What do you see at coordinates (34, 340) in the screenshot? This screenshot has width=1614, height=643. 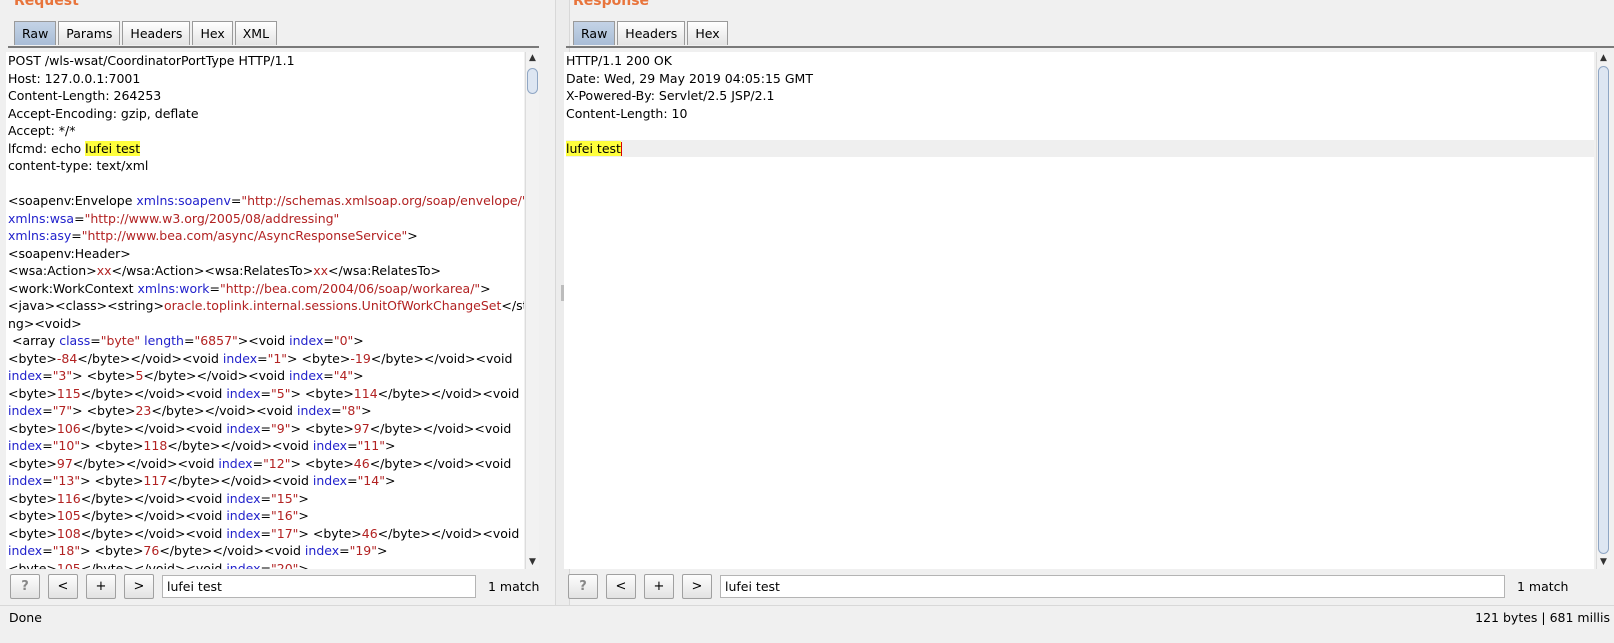 I see `request-token: <array` at bounding box center [34, 340].